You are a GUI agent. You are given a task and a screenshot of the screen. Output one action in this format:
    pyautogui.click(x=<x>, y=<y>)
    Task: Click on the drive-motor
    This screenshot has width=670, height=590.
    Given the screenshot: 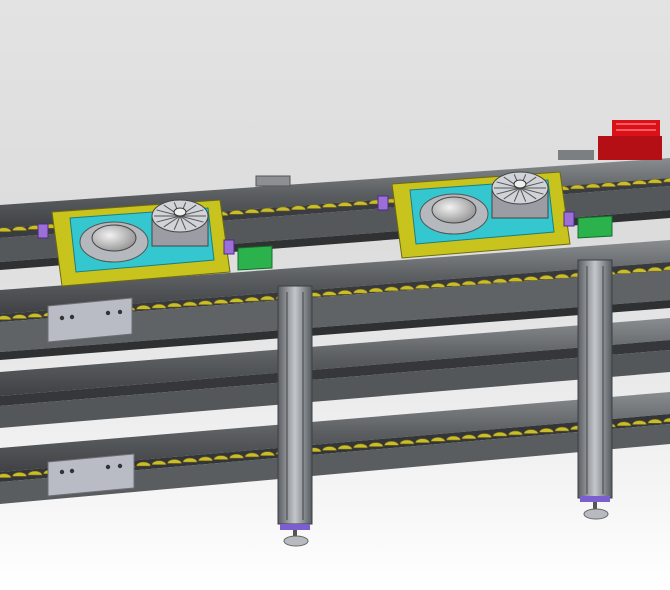 What is the action you would take?
    pyautogui.click(x=610, y=140)
    